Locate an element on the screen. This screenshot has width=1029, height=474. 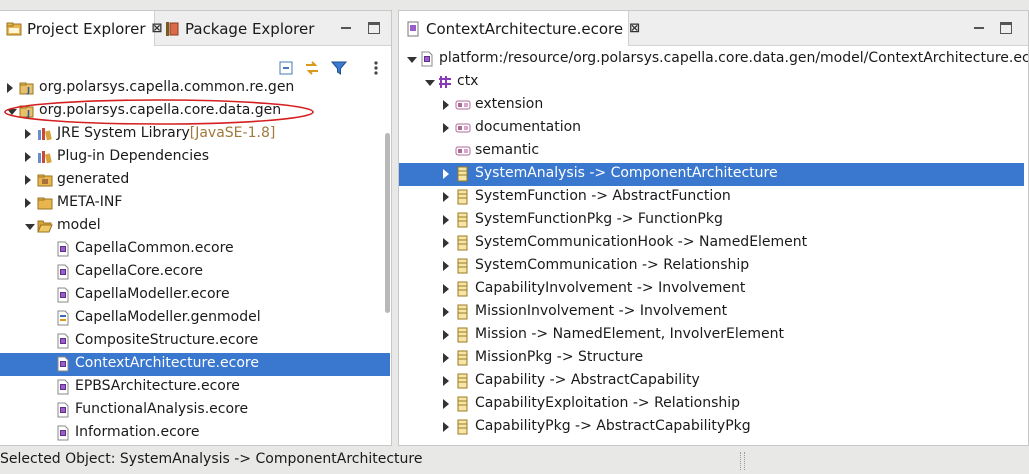
tree-item-label: SystemFunctionPkg -> FunctionPkg is located at coordinates (599, 219).